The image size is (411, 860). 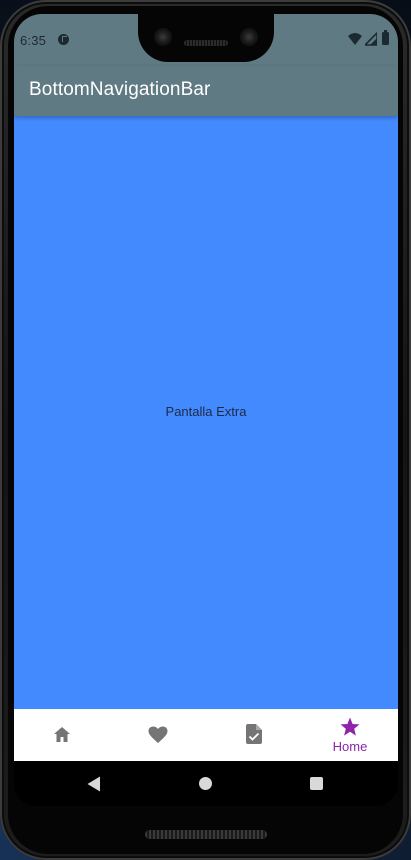 I want to click on front-sensor-icon, so click(x=249, y=37).